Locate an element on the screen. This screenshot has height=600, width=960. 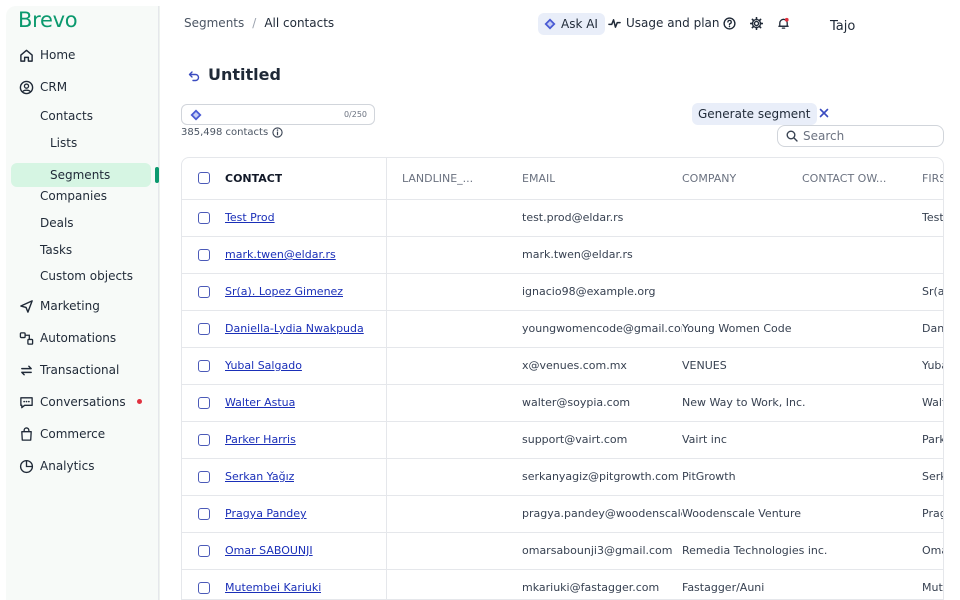
sidebar-sub-label: Segments is located at coordinates (80, 175).